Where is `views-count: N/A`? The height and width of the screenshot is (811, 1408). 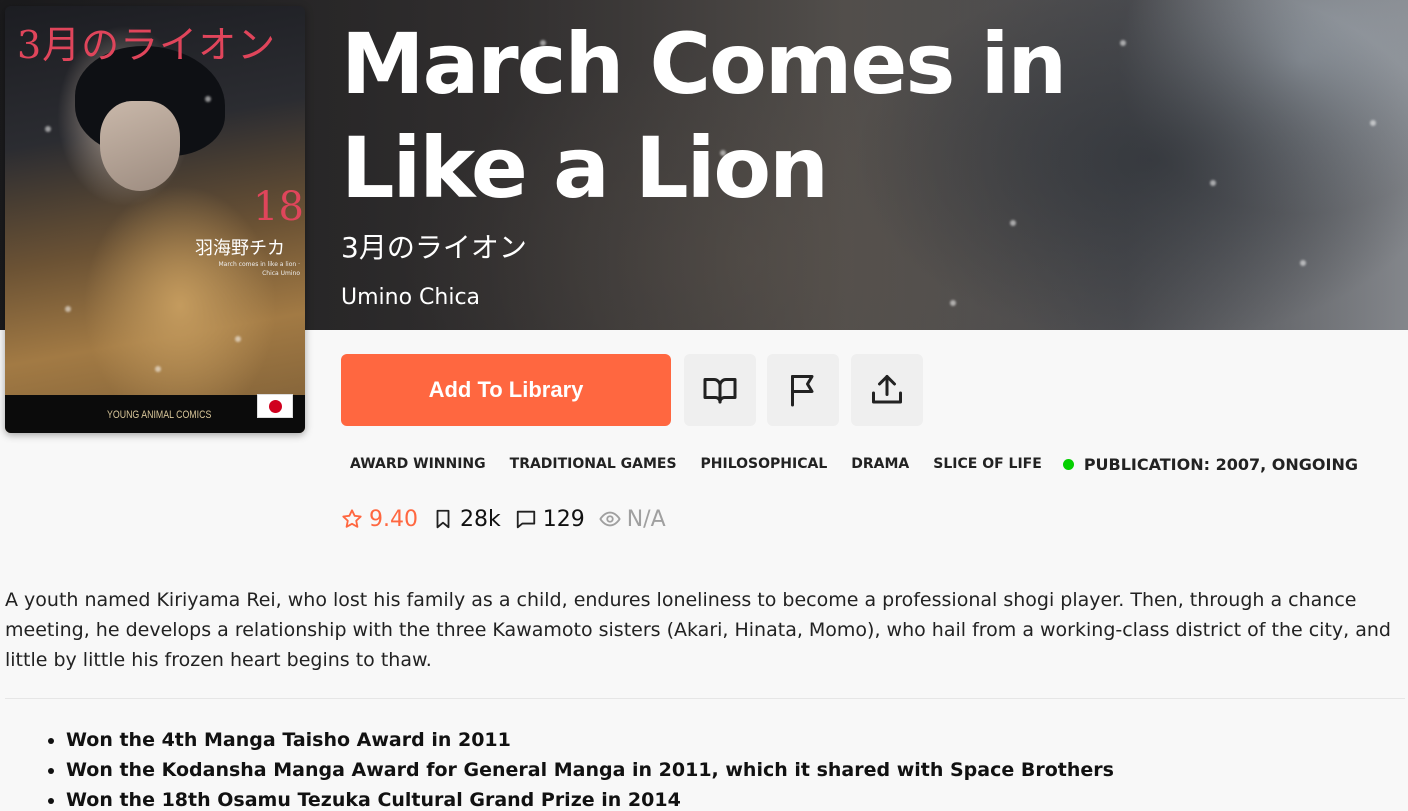
views-count: N/A is located at coordinates (646, 519).